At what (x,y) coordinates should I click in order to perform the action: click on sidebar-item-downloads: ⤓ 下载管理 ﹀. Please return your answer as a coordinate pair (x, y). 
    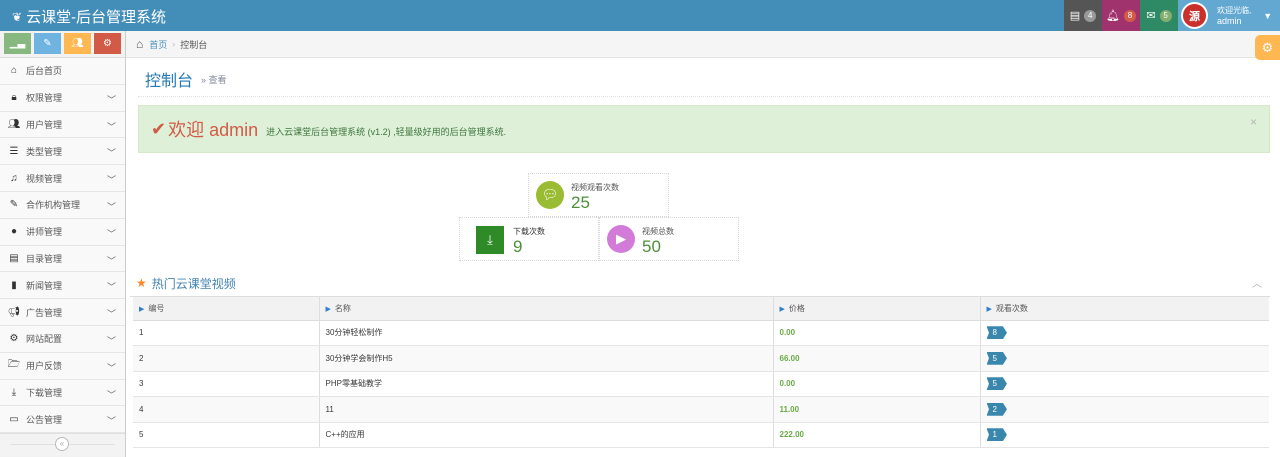
    Looking at the image, I should click on (62, 393).